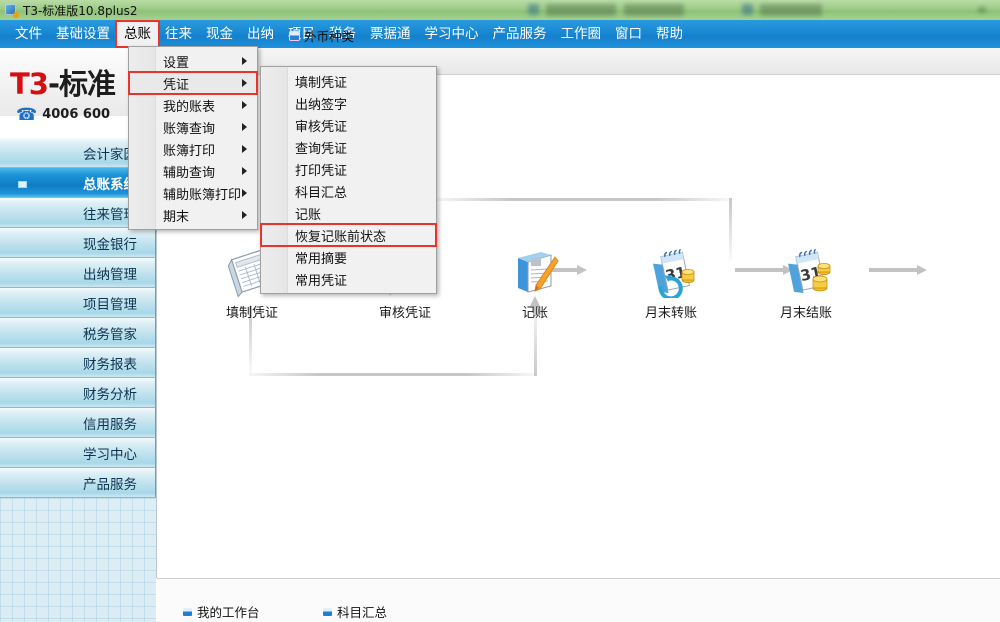 The image size is (1000, 622). I want to click on workflow-node-month-end-closing: 31 月末结账, so click(806, 280).